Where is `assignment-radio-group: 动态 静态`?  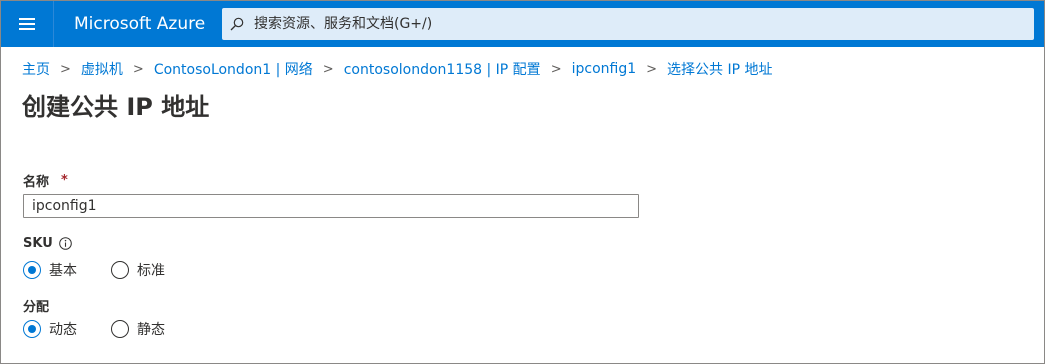
assignment-radio-group: 动态 静态 is located at coordinates (111, 329).